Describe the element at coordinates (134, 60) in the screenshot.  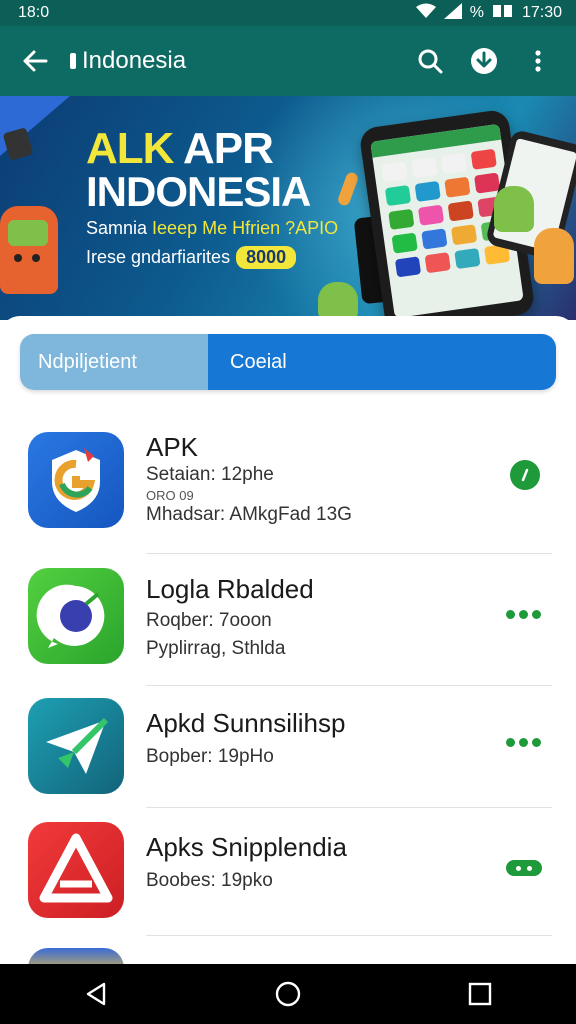
I see `page-title-text: Indonesia` at that location.